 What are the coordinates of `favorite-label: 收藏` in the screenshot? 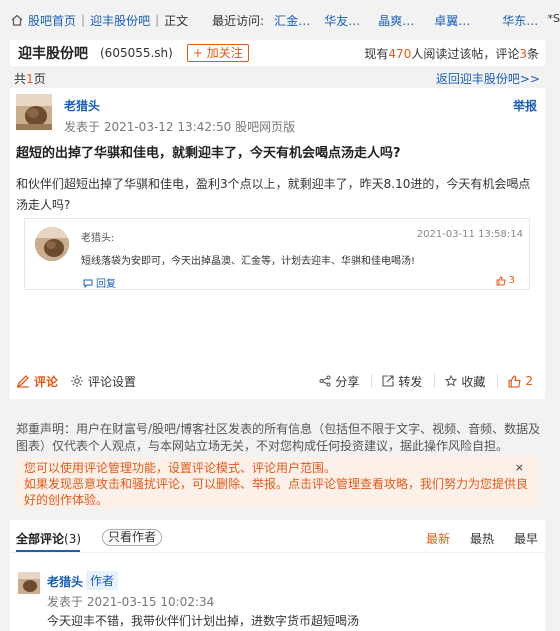 It's located at (473, 381).